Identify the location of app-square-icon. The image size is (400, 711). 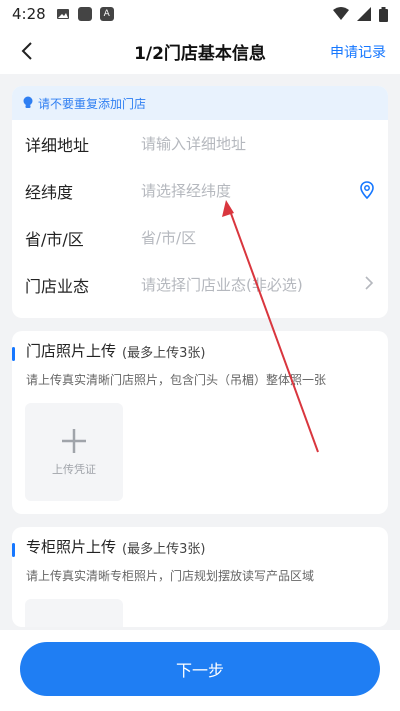
(84, 14).